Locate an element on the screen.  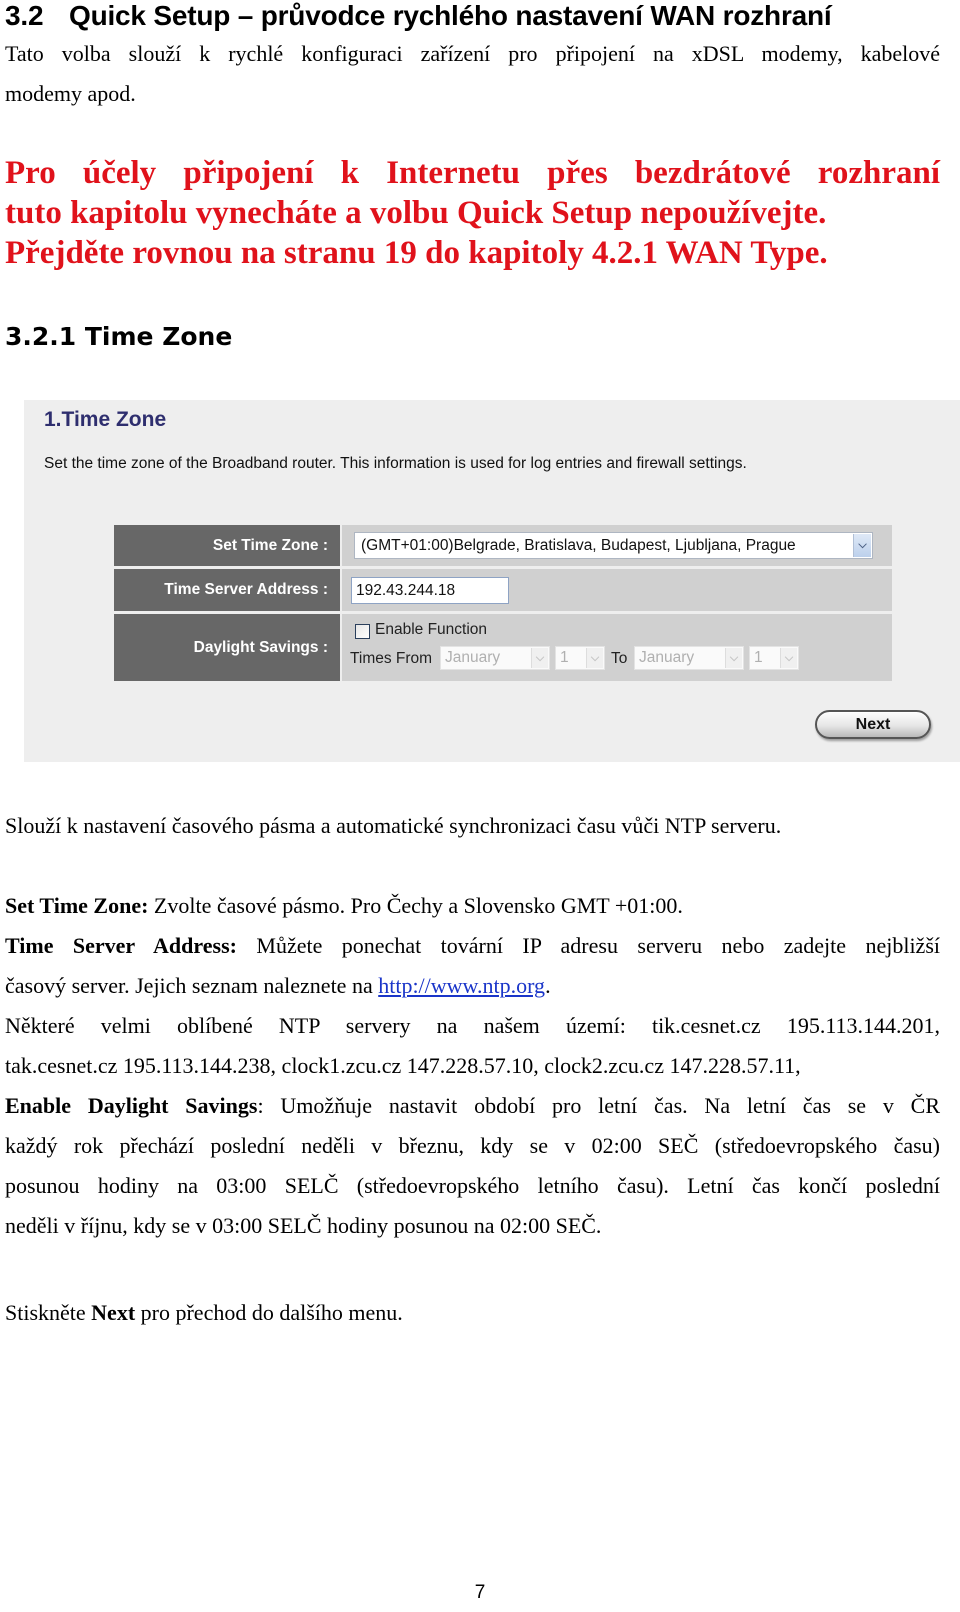
term: Enable Daylight Savings is located at coordinates (131, 1105).